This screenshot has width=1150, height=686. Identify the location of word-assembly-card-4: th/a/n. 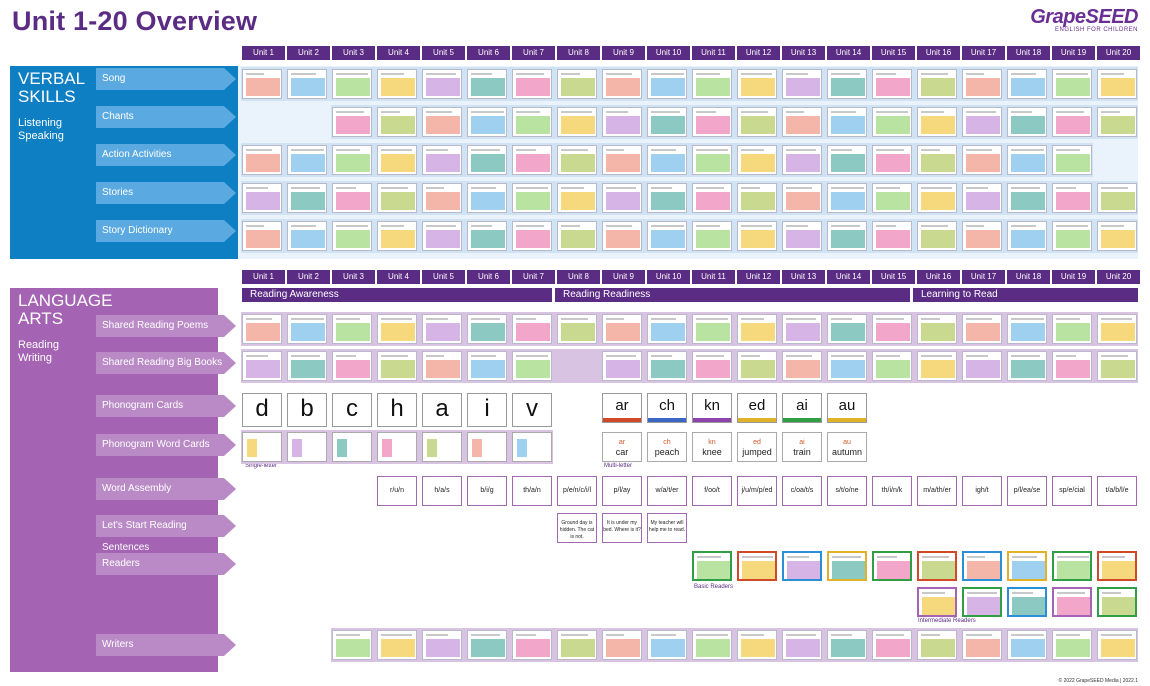
(532, 491).